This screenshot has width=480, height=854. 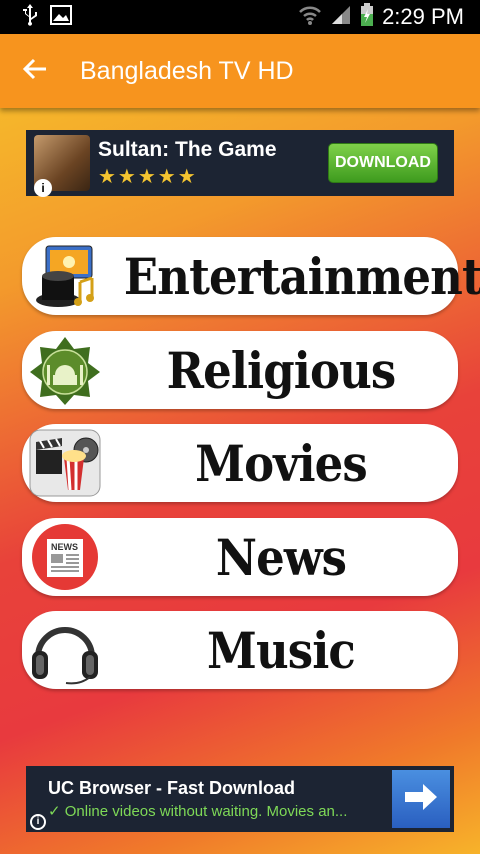 What do you see at coordinates (187, 149) in the screenshot?
I see `ad-title: Sultan: The Game` at bounding box center [187, 149].